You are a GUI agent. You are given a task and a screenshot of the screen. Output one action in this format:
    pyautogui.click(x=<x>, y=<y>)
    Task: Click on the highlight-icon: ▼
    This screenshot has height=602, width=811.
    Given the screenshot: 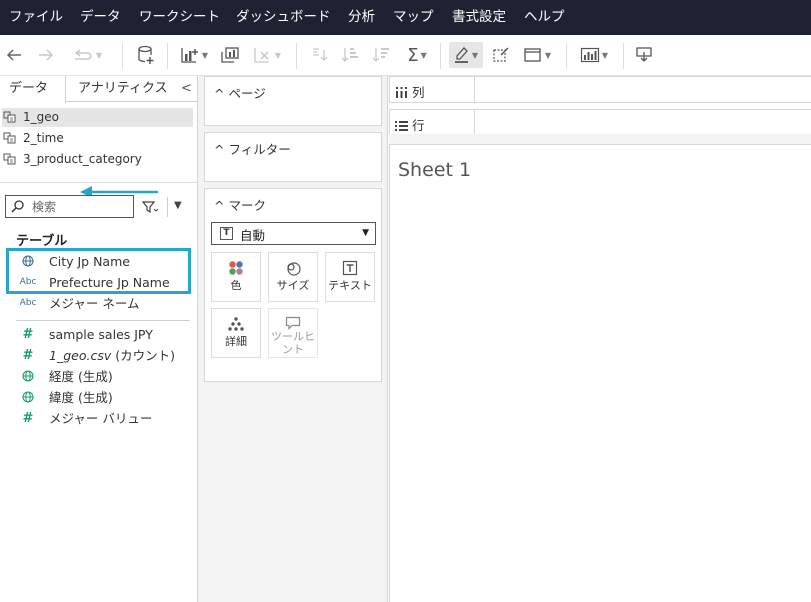 What is the action you would take?
    pyautogui.click(x=466, y=55)
    